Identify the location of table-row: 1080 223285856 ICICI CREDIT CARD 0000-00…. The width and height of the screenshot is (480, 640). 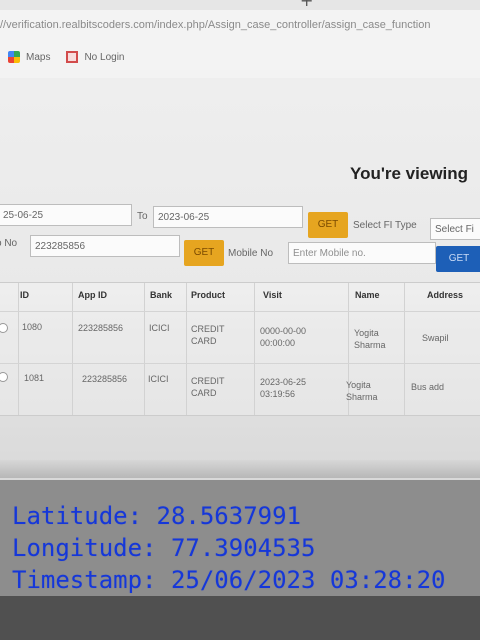
(240, 337).